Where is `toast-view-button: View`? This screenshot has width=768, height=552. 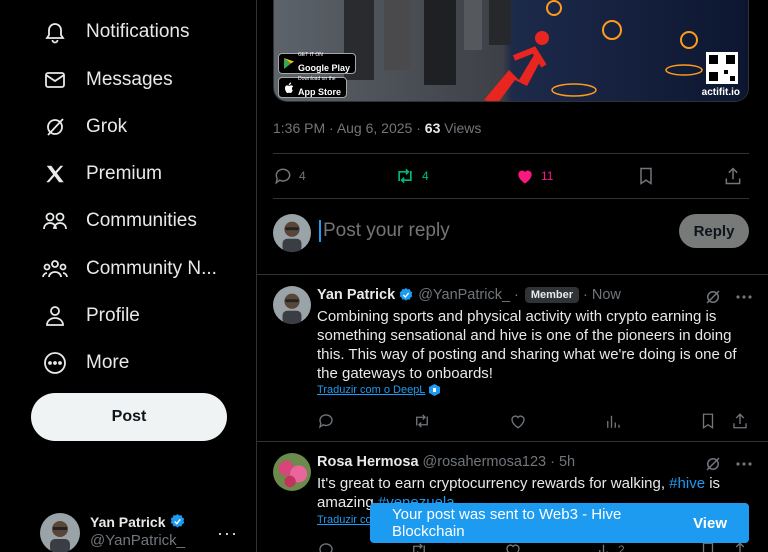
toast-view-button: View is located at coordinates (710, 523).